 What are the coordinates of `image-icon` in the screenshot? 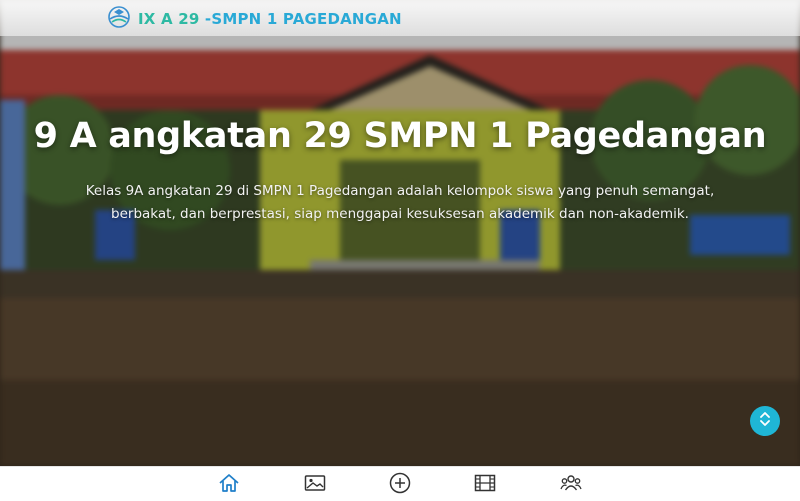 It's located at (315, 485).